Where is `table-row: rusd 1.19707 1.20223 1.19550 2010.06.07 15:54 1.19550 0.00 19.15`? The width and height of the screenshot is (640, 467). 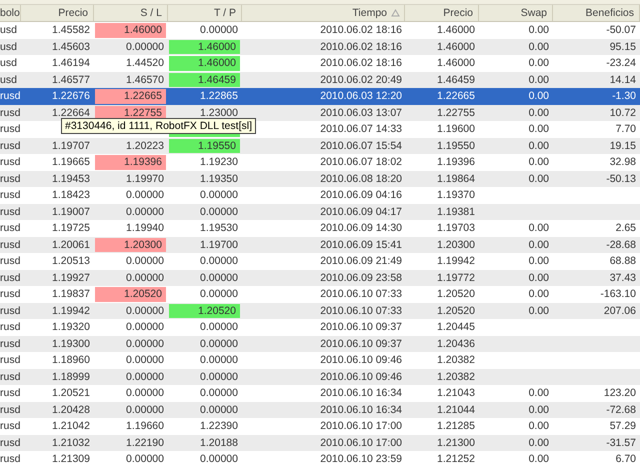 table-row: rusd 1.19707 1.20223 1.19550 2010.06.07 15:54 1.19550 0.00 19.15 is located at coordinates (320, 146).